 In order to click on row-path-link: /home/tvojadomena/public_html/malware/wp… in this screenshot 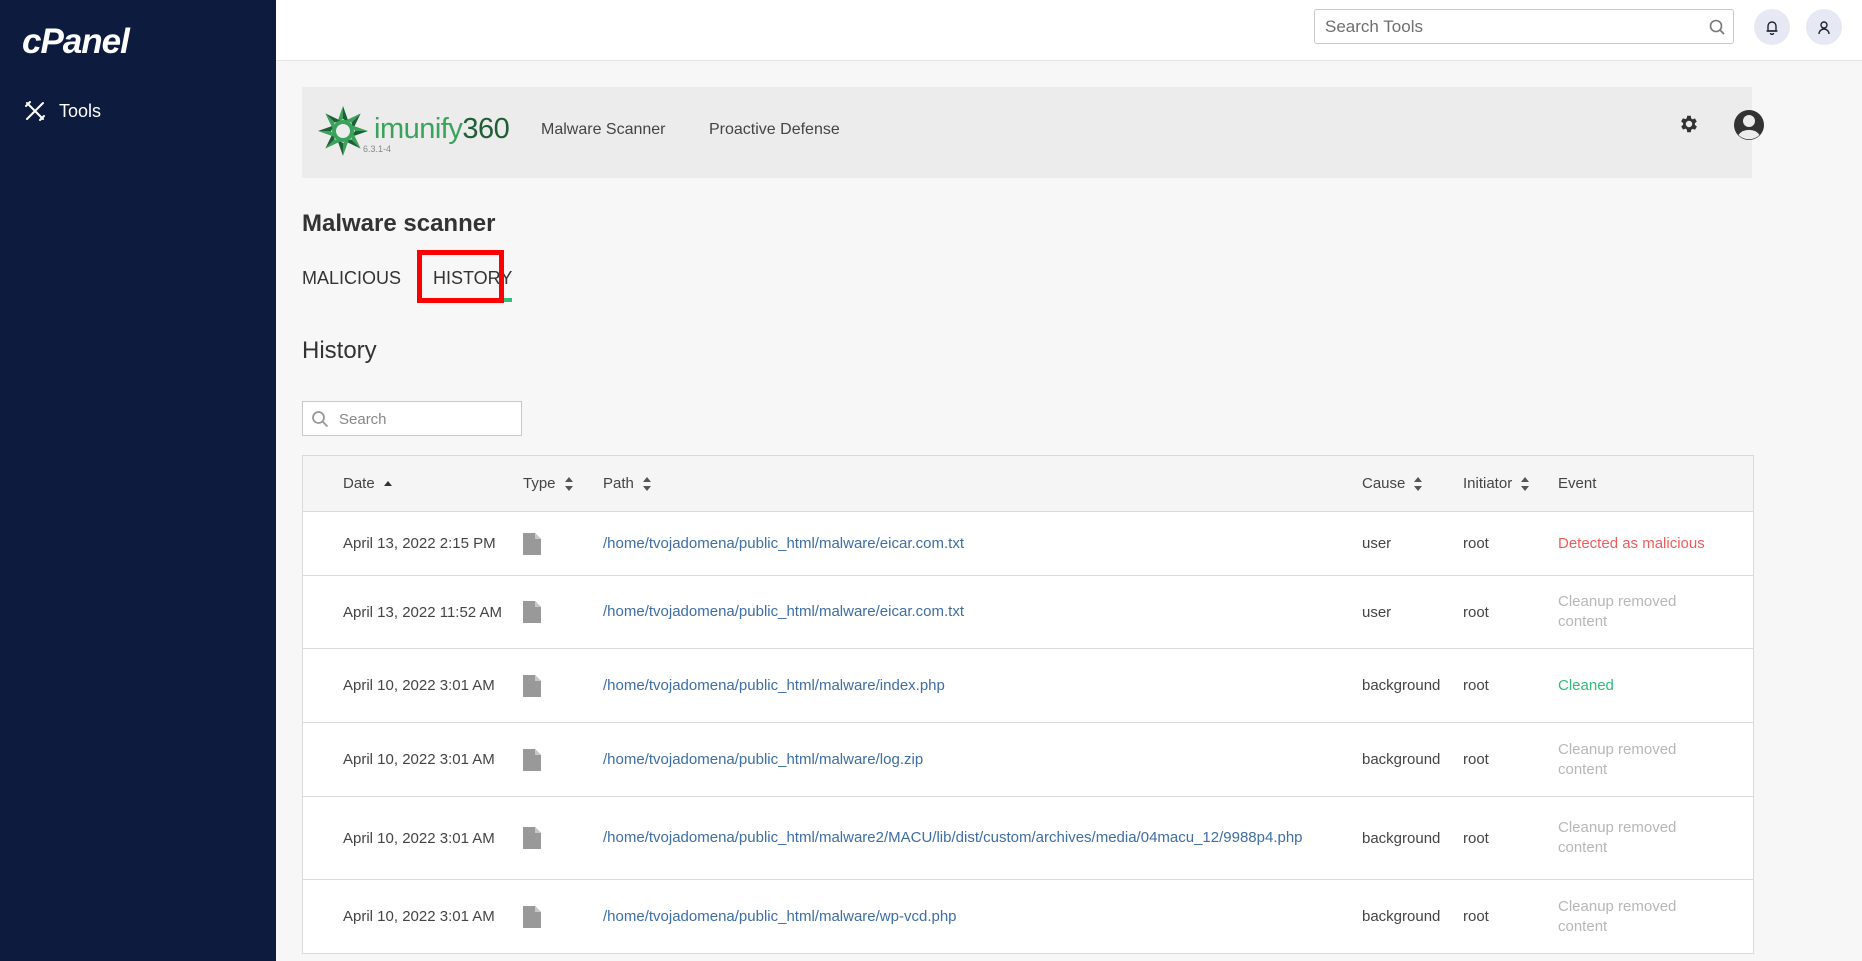, I will do `click(953, 916)`.